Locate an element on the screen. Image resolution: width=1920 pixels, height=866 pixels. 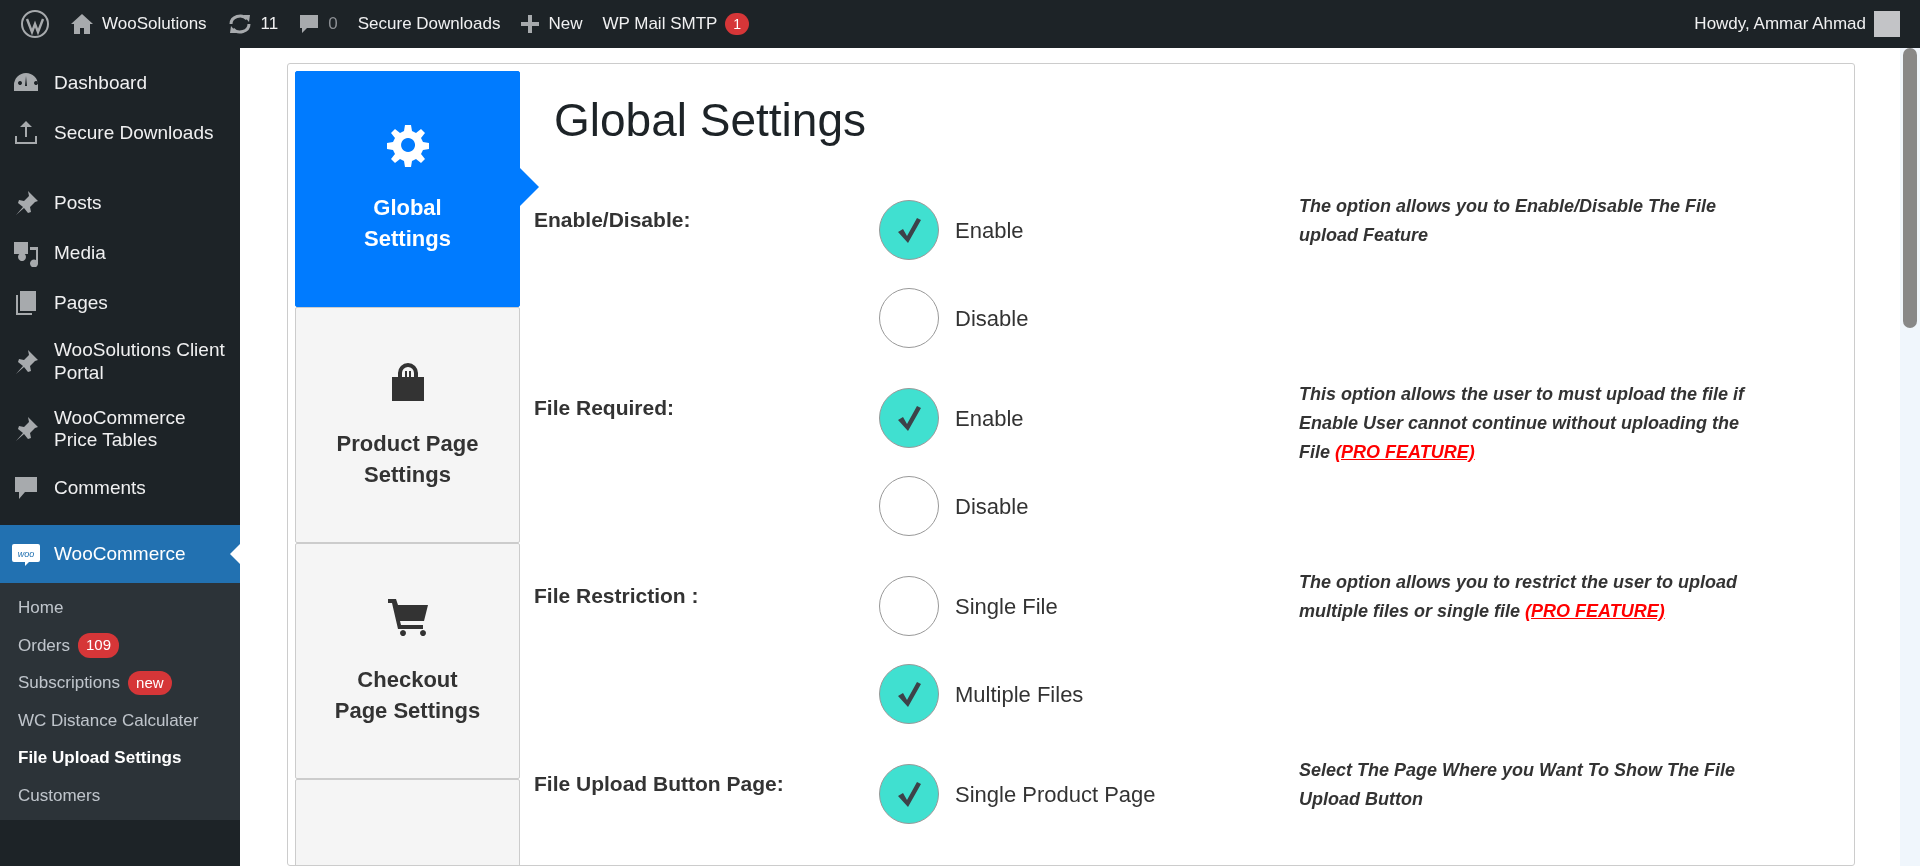
submenu-label: Subscriptions is located at coordinates (69, 683).